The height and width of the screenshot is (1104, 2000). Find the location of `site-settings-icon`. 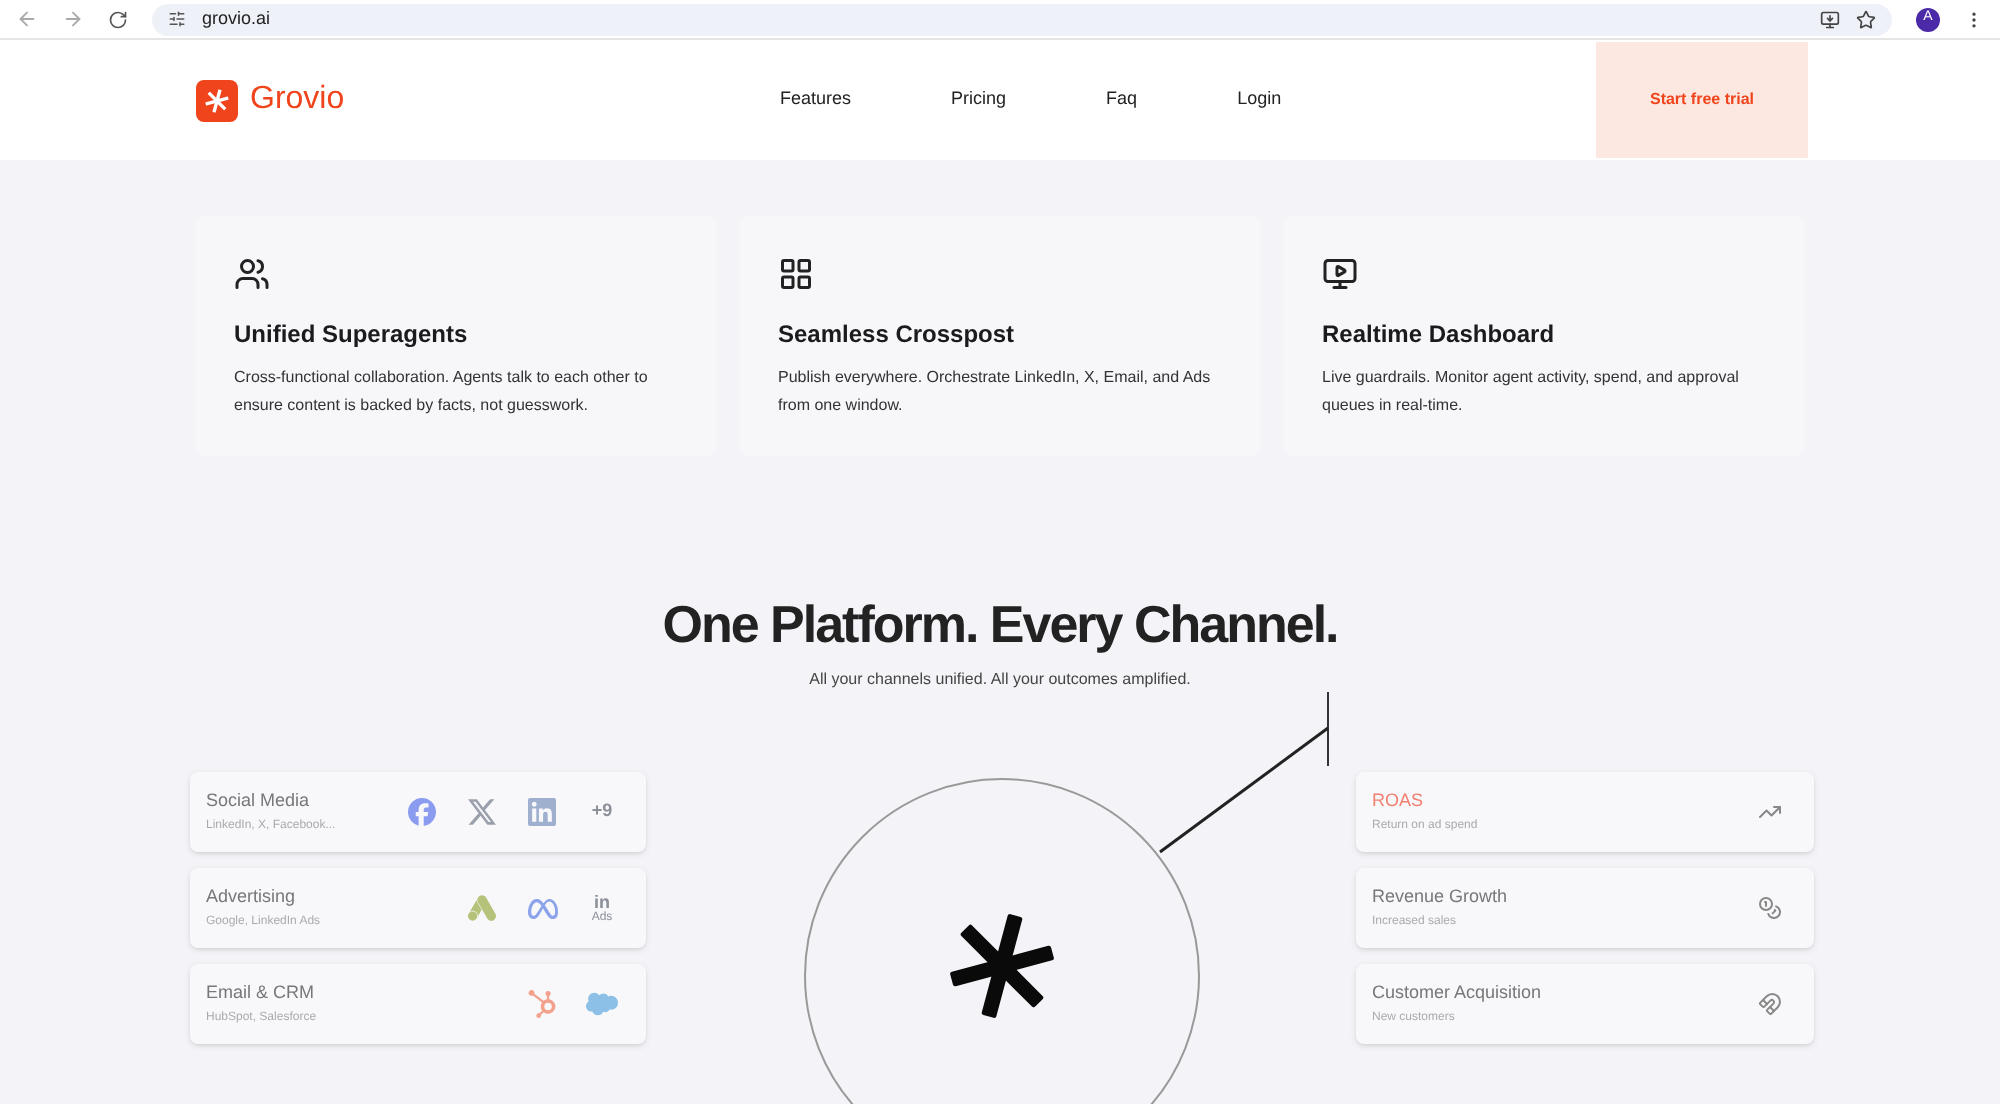

site-settings-icon is located at coordinates (177, 19).